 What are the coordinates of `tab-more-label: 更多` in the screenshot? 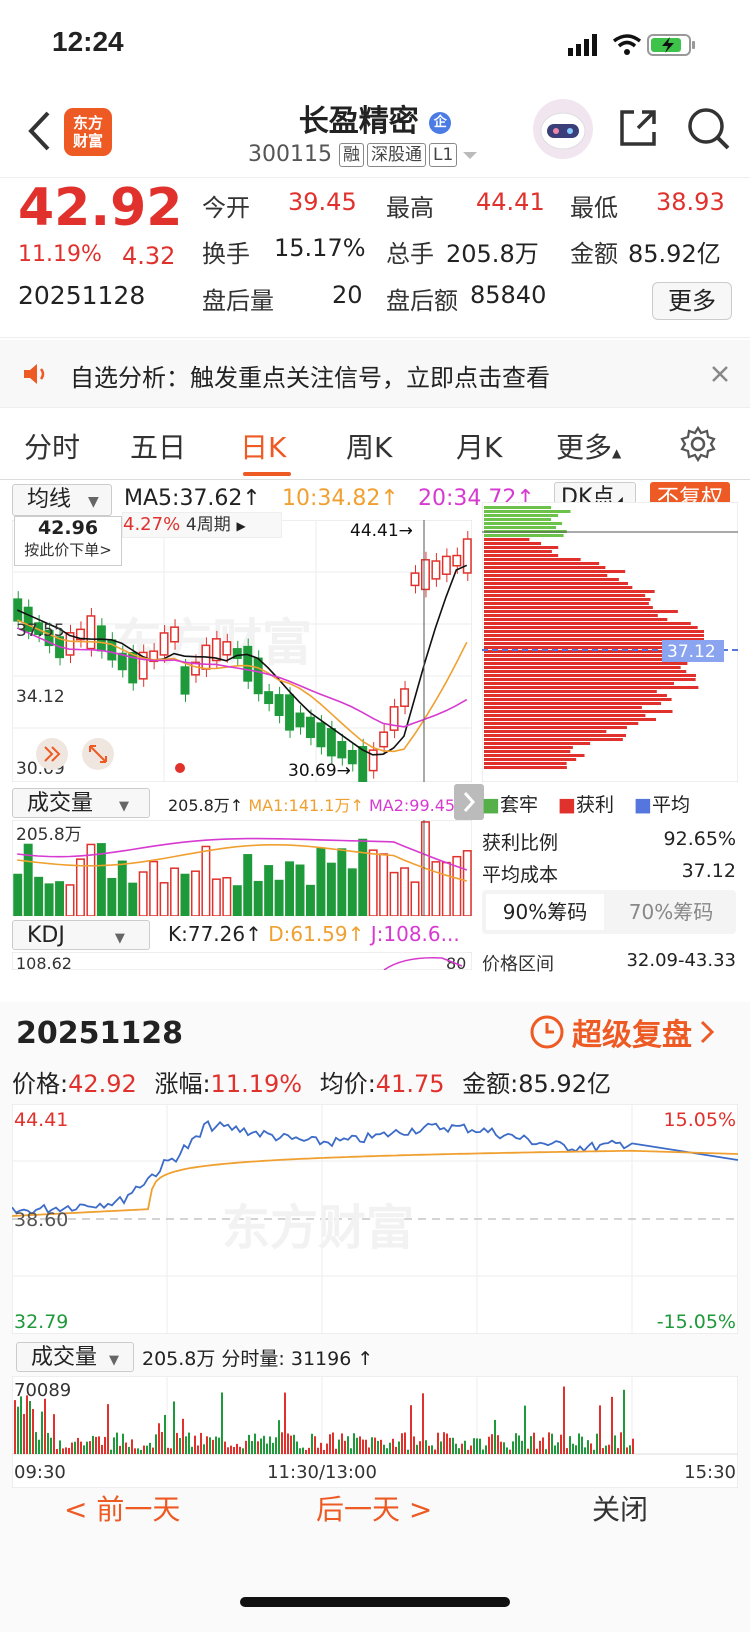 It's located at (584, 447).